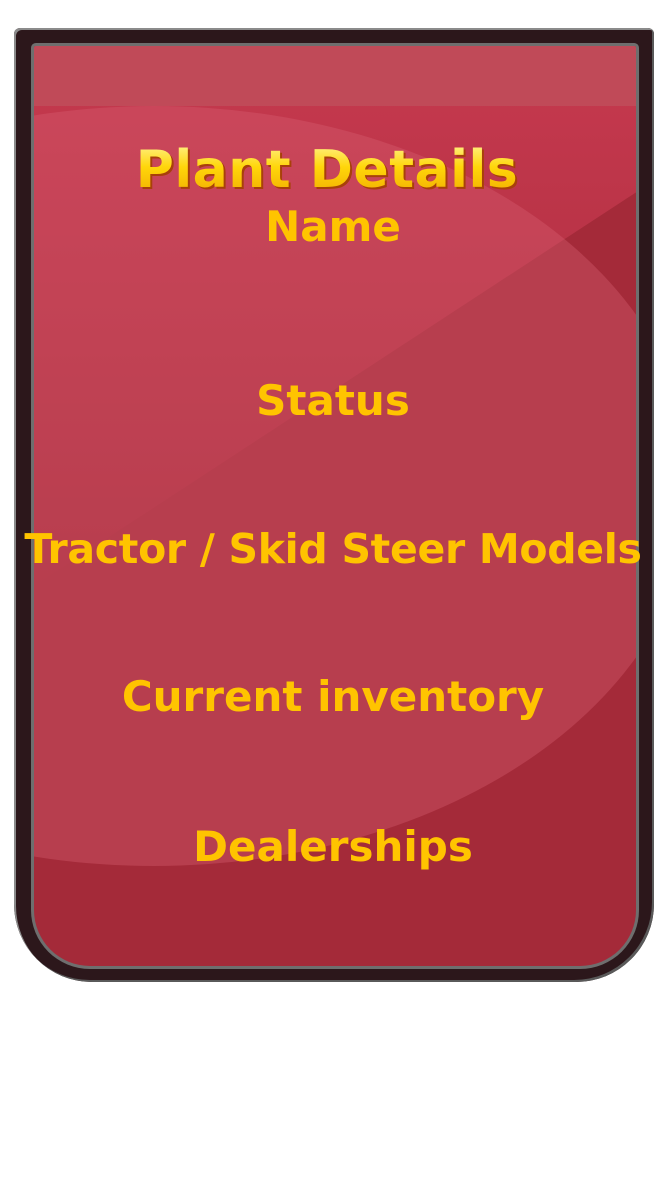  Describe the element at coordinates (333, 696) in the screenshot. I see `field-current-inventory: Current inventory` at that location.